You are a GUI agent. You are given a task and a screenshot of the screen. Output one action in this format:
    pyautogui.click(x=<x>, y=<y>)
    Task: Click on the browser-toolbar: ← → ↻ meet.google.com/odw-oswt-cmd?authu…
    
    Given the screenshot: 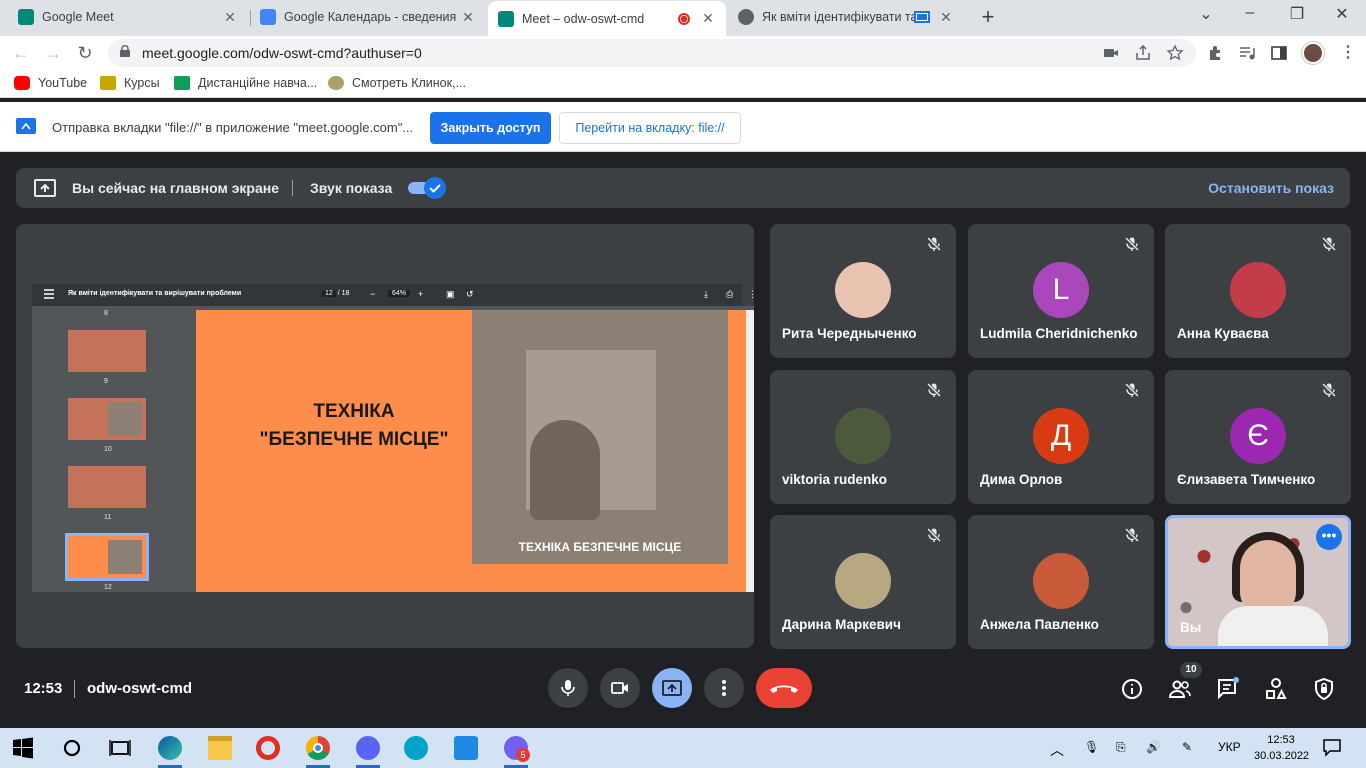 What is the action you would take?
    pyautogui.click(x=683, y=53)
    